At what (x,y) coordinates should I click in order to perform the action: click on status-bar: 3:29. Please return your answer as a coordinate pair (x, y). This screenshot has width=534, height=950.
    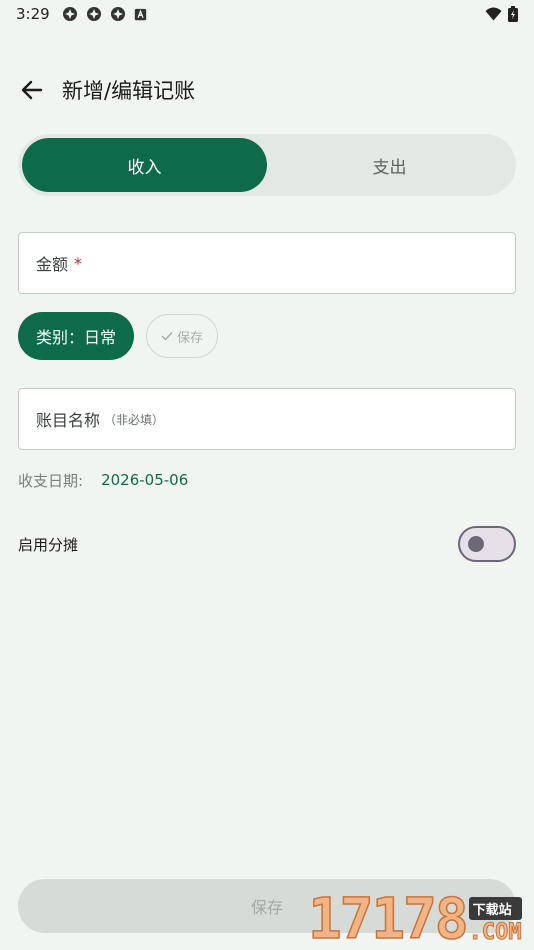
    Looking at the image, I should click on (267, 14).